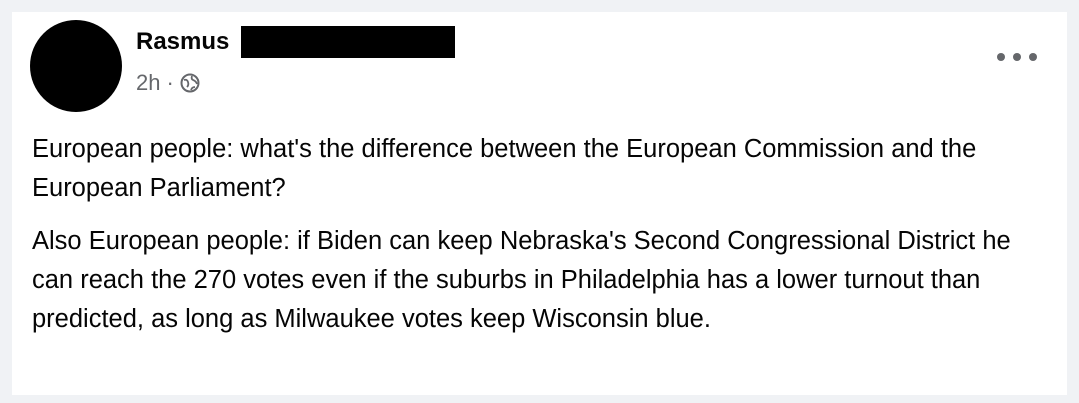 The image size is (1079, 403). What do you see at coordinates (348, 42) in the screenshot?
I see `redaction-bar` at bounding box center [348, 42].